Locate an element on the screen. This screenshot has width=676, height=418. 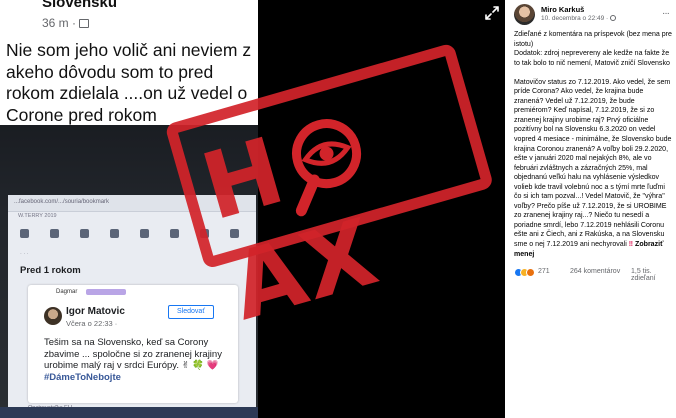
hashtag: #DámeToNebojte is located at coordinates (82, 377).